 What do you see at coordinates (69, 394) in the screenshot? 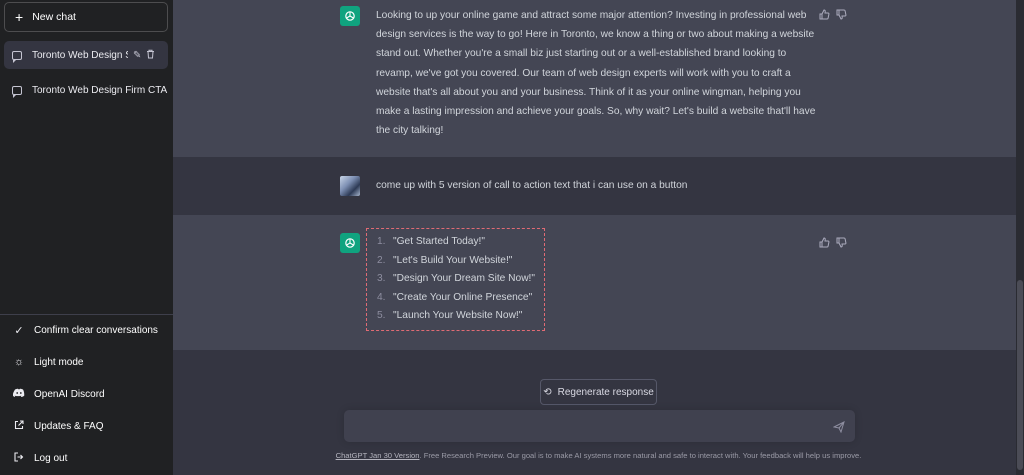
I see `menu-label: OpenAI Discord` at bounding box center [69, 394].